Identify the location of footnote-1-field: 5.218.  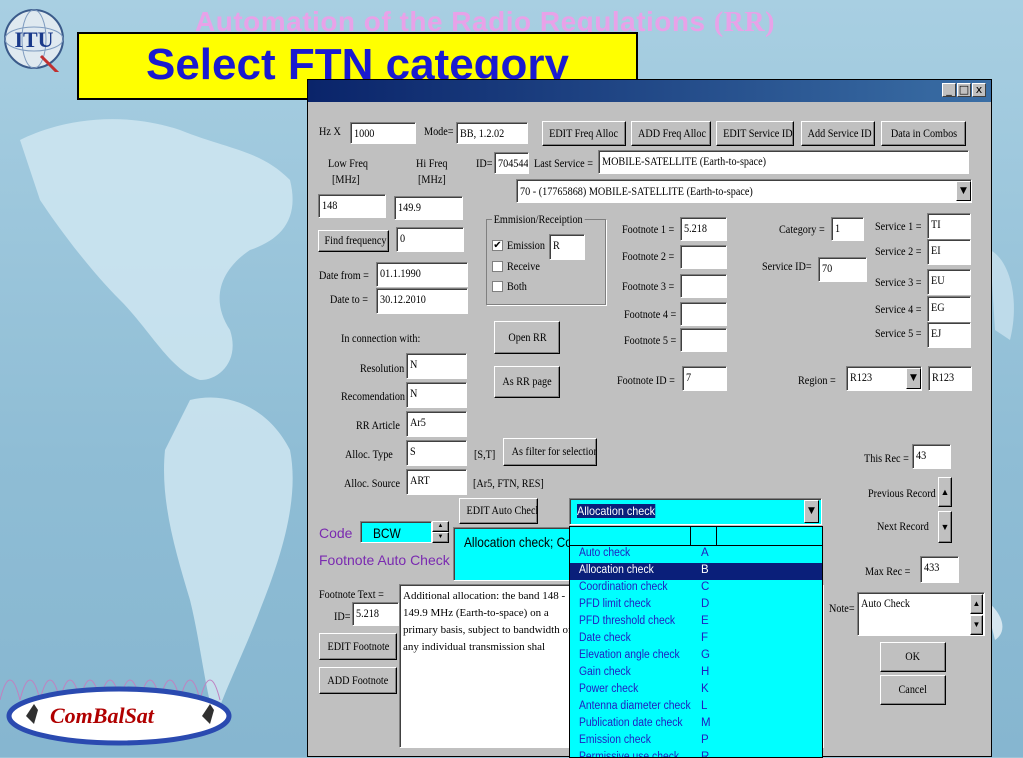
(703, 229).